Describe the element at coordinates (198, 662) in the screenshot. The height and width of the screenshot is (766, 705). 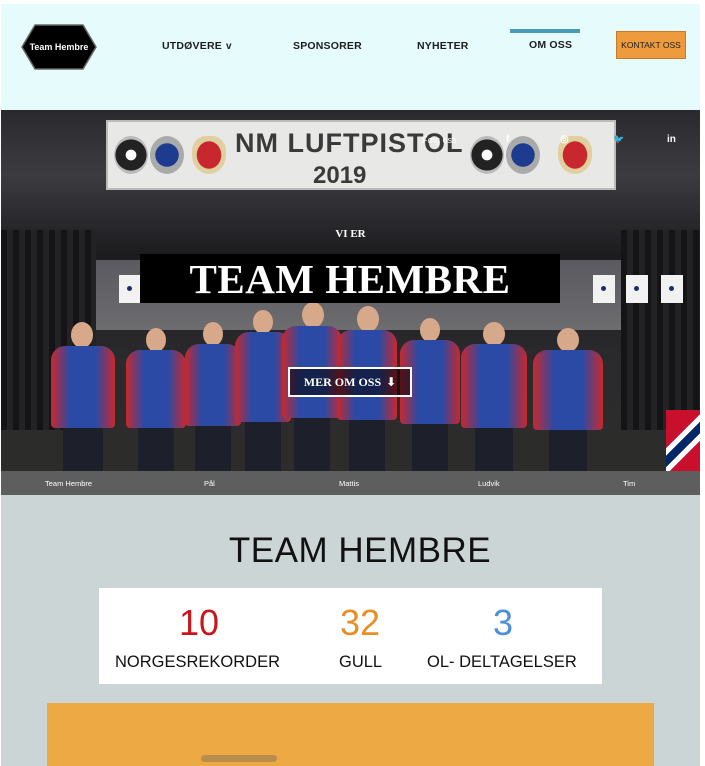
I see `stat-label-records: NORGESREKORDER` at that location.